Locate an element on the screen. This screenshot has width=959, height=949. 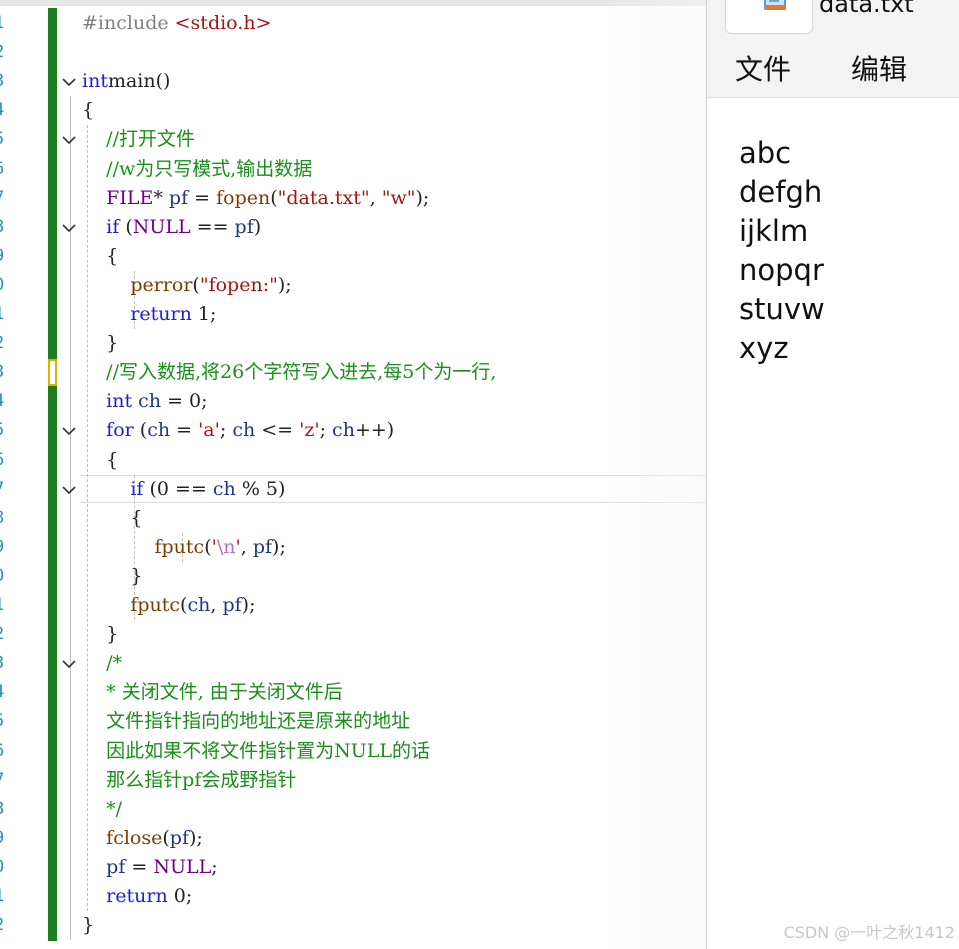
line-number: 3 is located at coordinates (7, 81).